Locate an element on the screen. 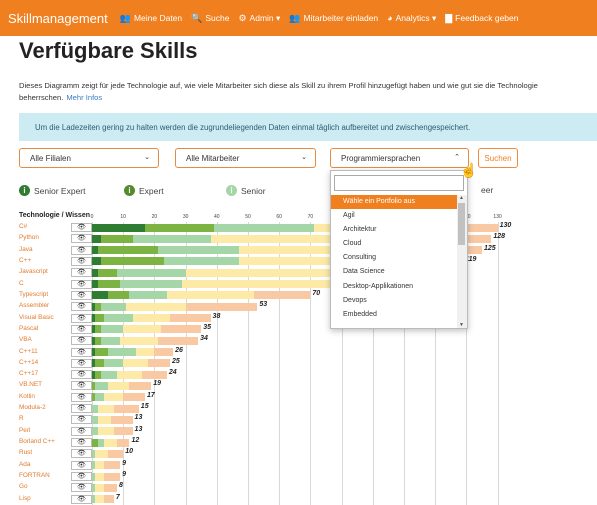 This screenshot has height=505, width=597. scroll-up-icon: ▲ is located at coordinates (461, 198).